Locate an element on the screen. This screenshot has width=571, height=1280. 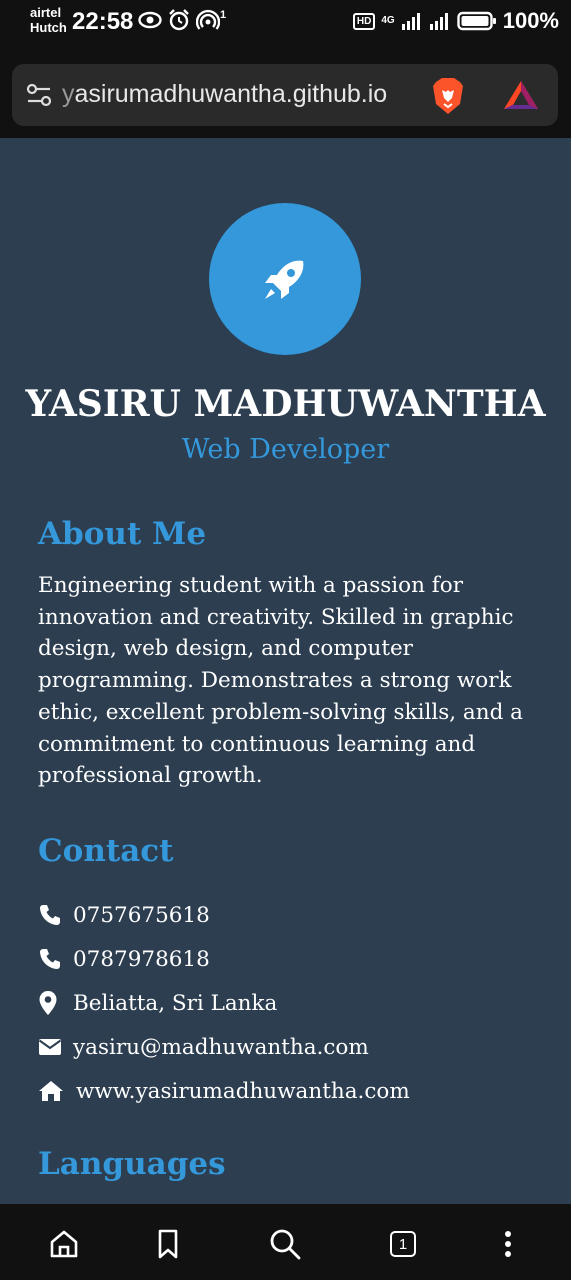
clock: 22:58 is located at coordinates (103, 21).